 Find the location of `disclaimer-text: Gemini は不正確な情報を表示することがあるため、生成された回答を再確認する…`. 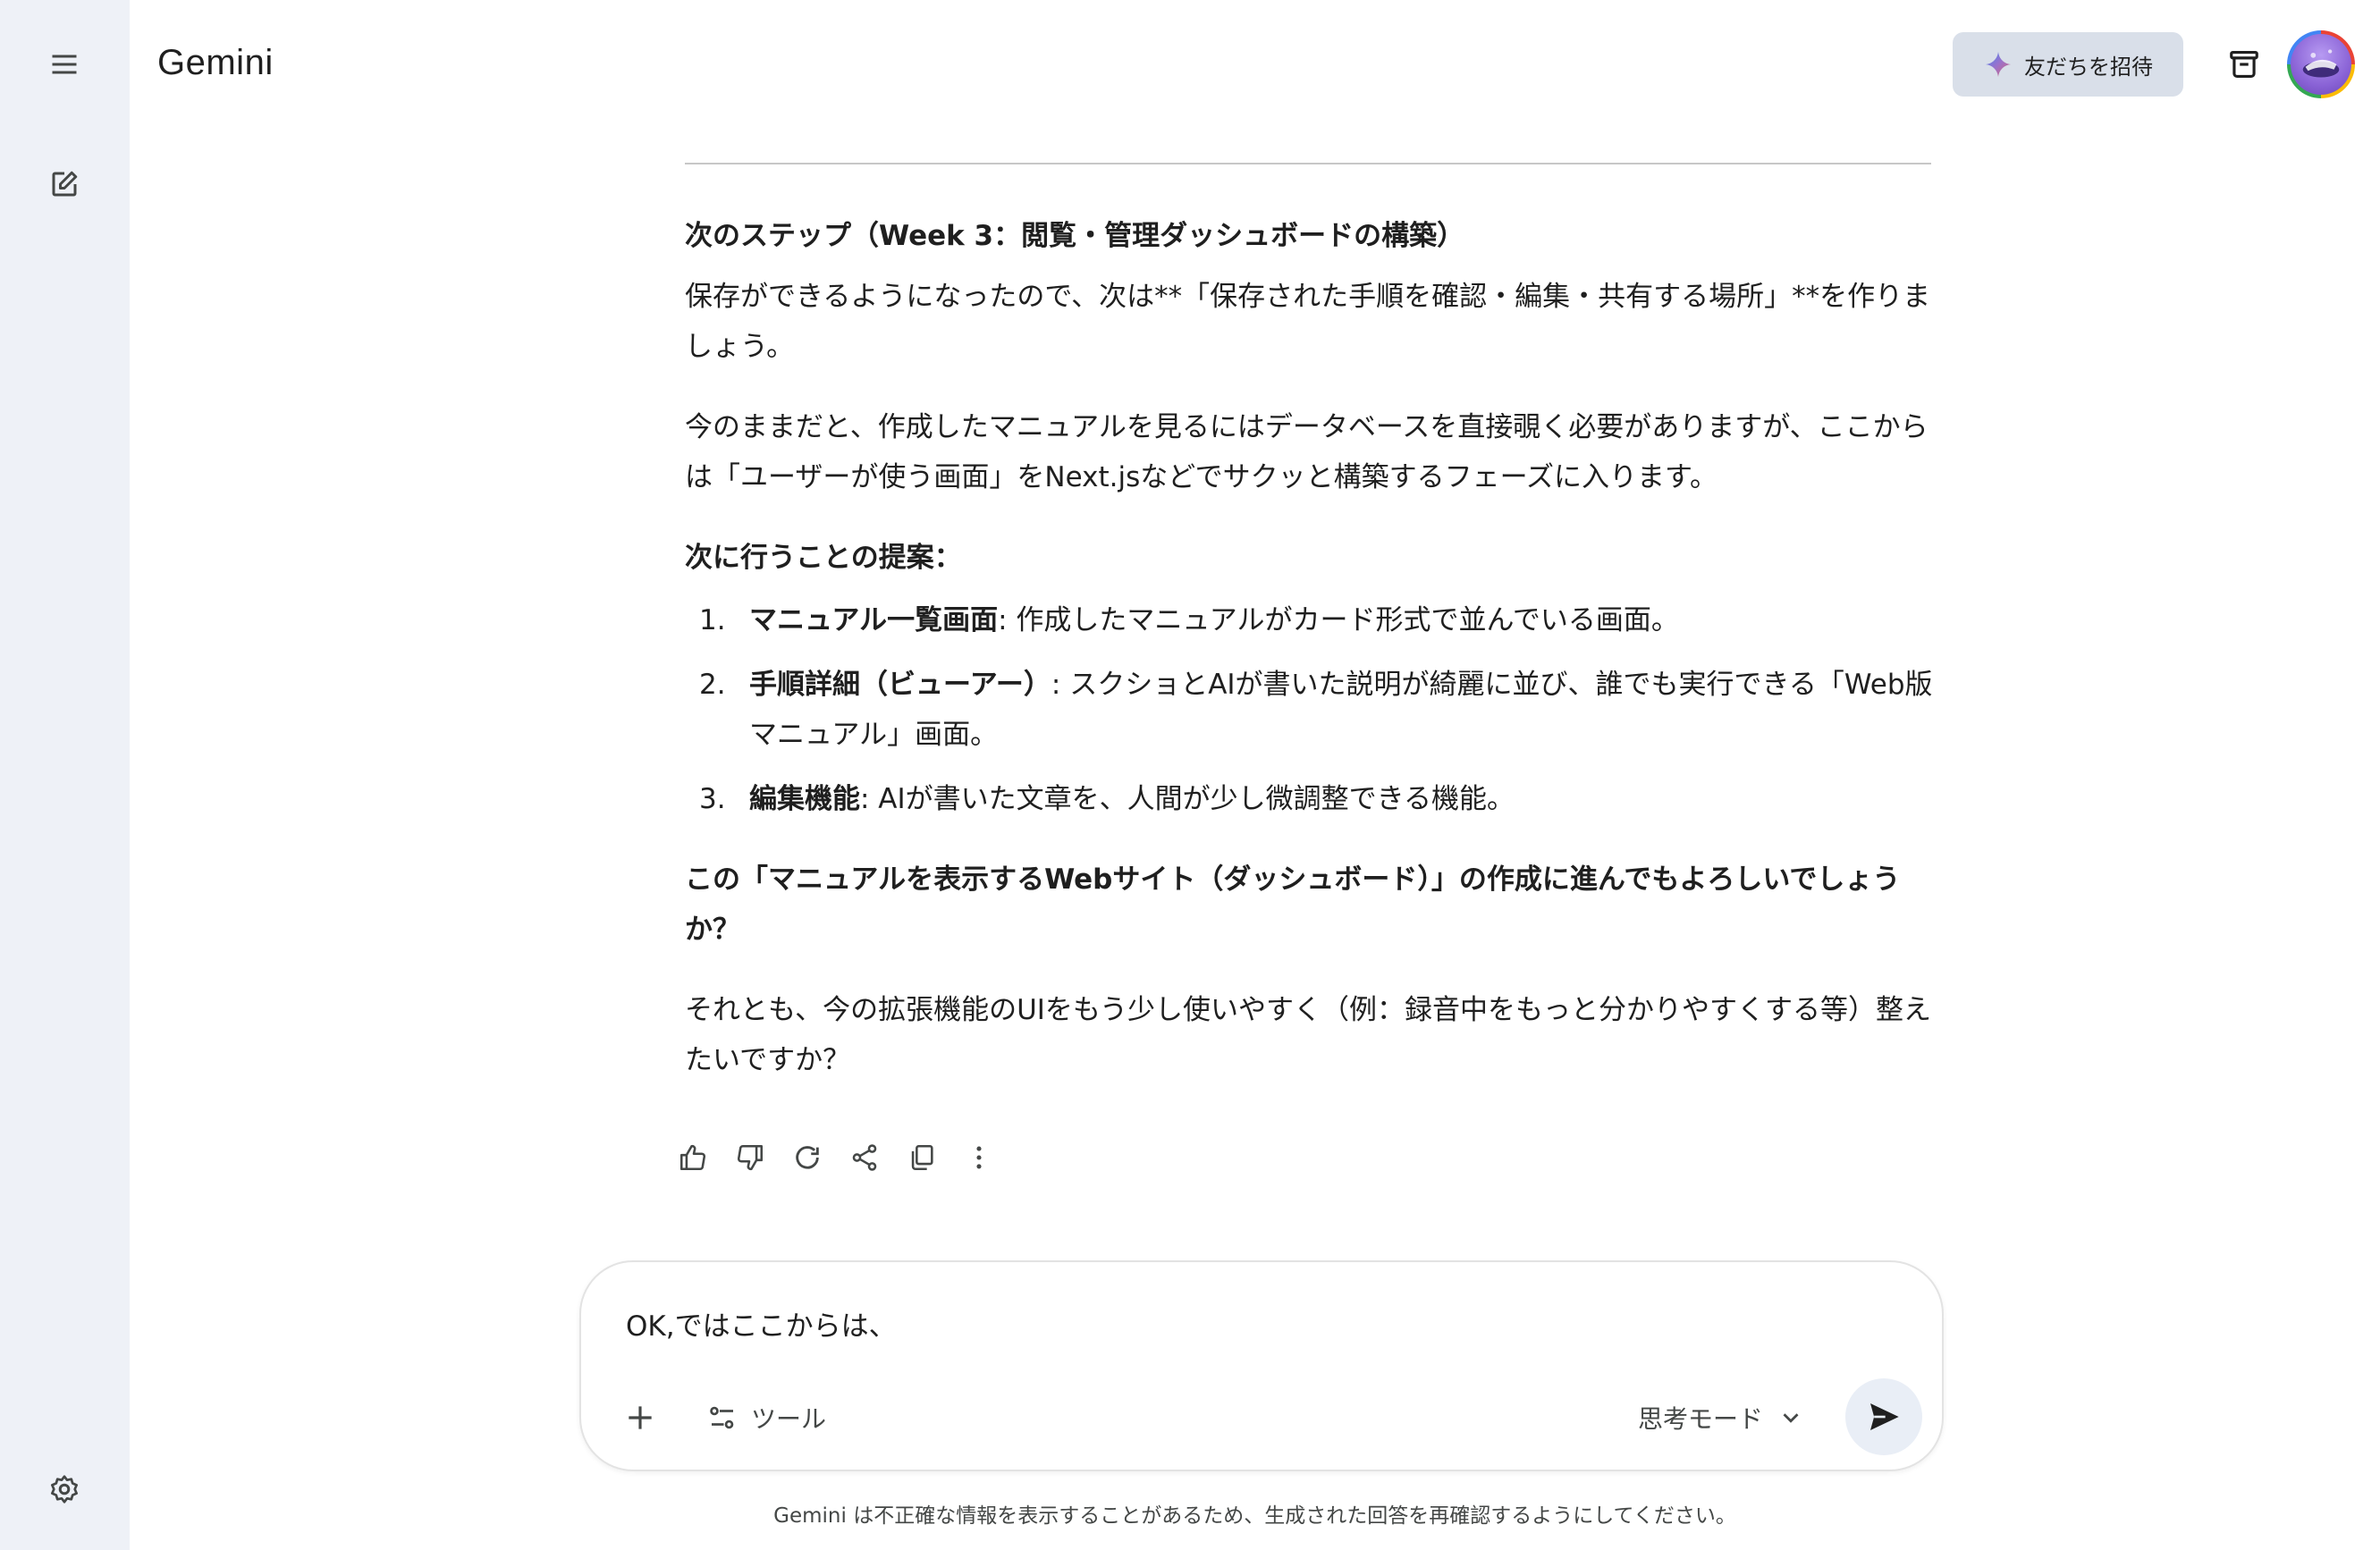

disclaimer-text: Gemini は不正確な情報を表示することがあるため、生成された回答を再確認する… is located at coordinates (1254, 1516).